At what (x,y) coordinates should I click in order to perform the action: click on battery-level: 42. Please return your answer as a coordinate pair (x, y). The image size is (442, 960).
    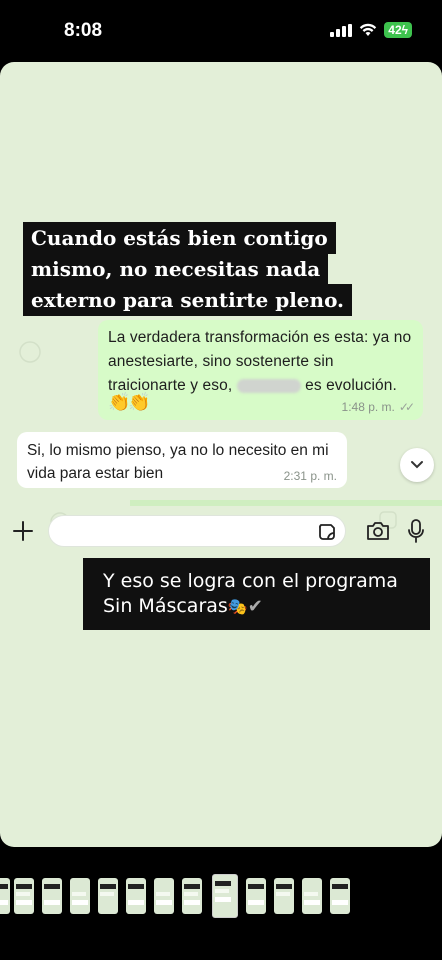
    Looking at the image, I should click on (395, 30).